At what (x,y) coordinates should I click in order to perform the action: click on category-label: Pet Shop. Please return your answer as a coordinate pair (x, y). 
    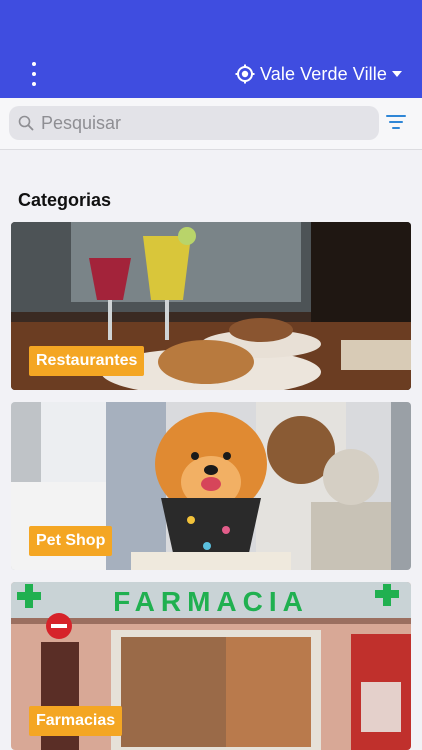
    Looking at the image, I should click on (71, 541).